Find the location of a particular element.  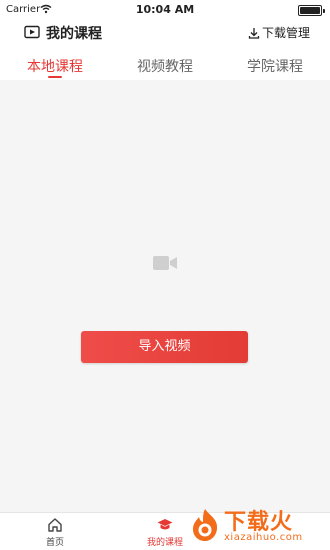

watermark-logo: 下载火 xiazaihuo.com is located at coordinates (257, 526).